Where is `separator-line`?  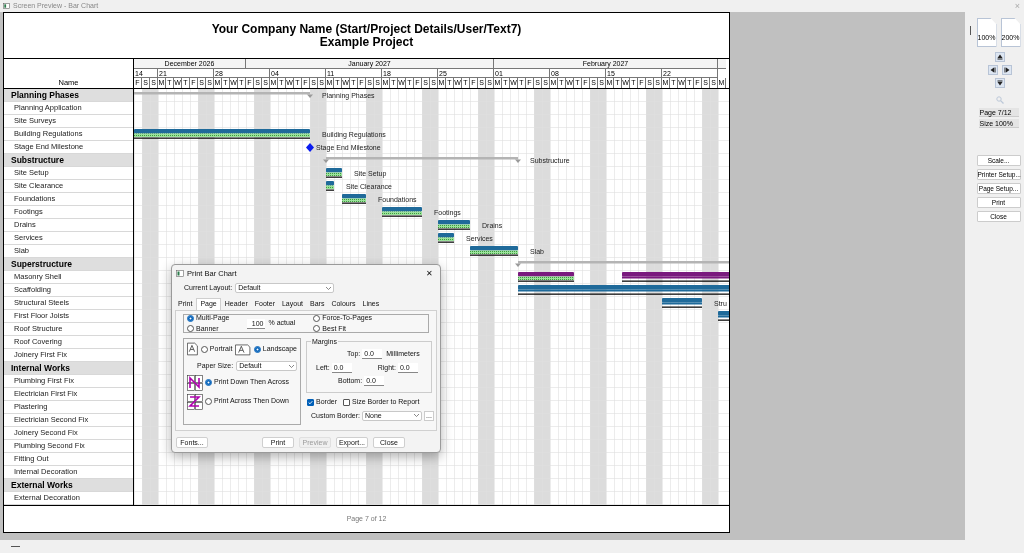
separator-line is located at coordinates (970, 30).